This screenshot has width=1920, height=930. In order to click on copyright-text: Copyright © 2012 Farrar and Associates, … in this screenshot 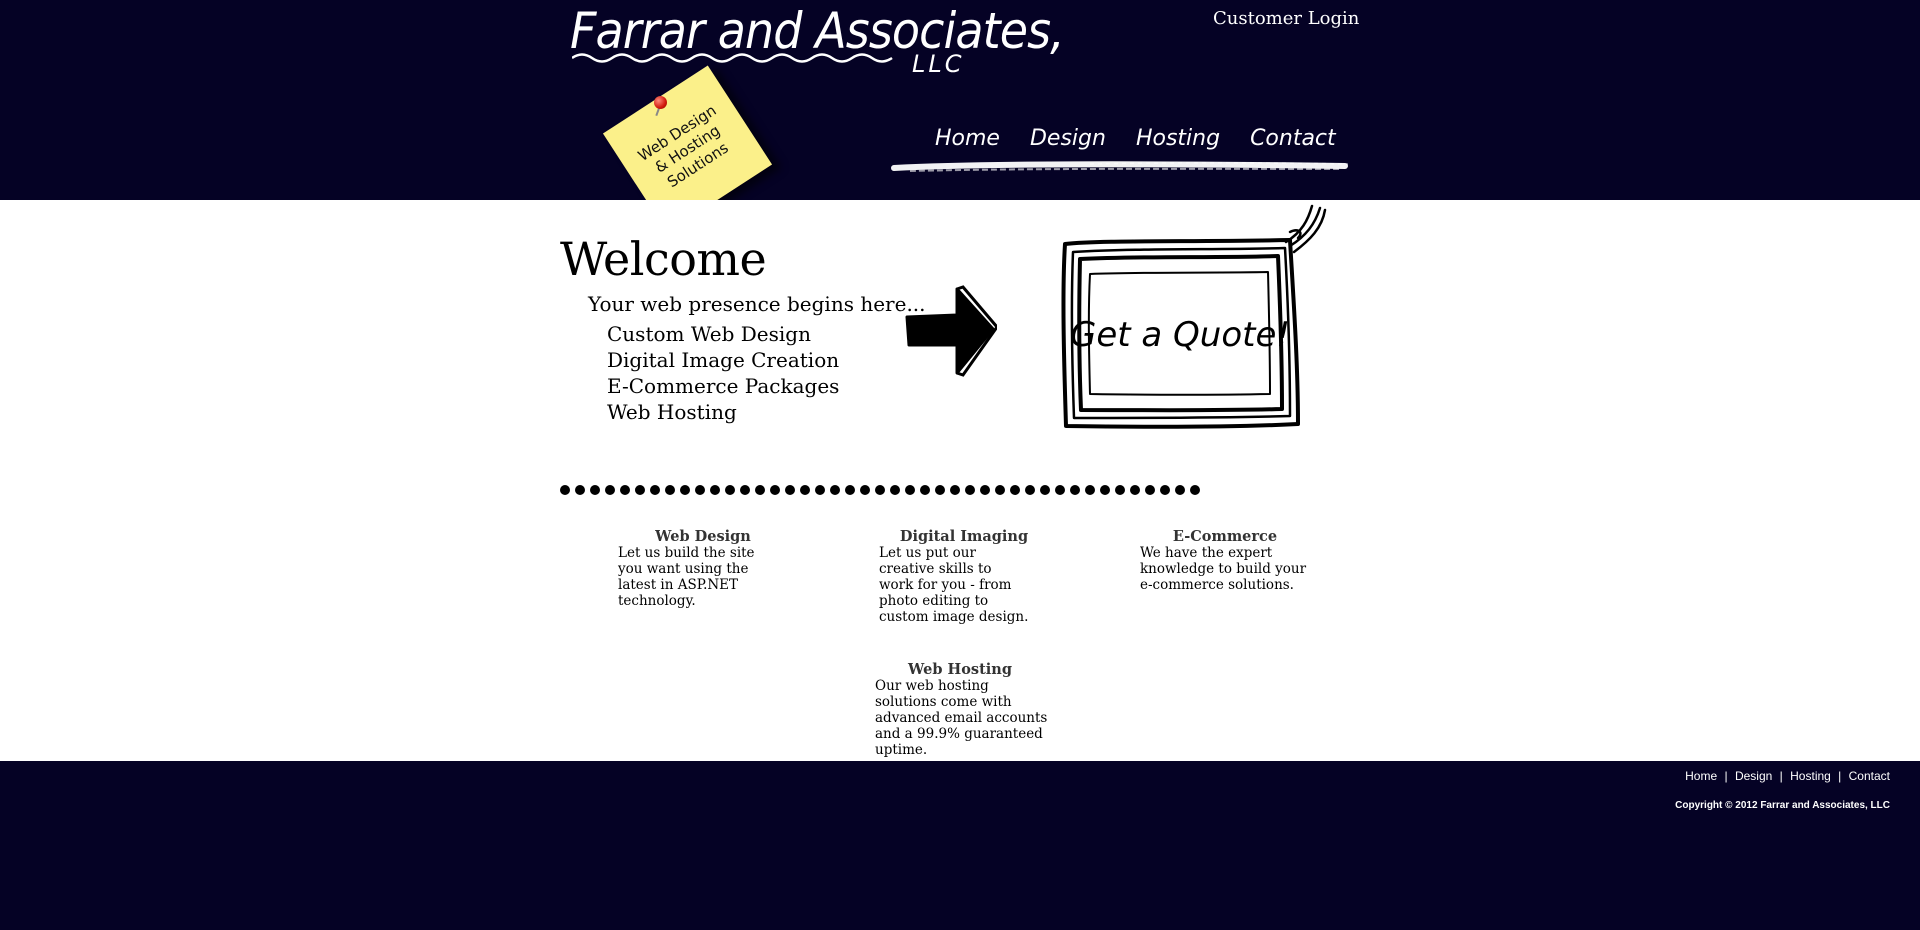, I will do `click(1782, 805)`.